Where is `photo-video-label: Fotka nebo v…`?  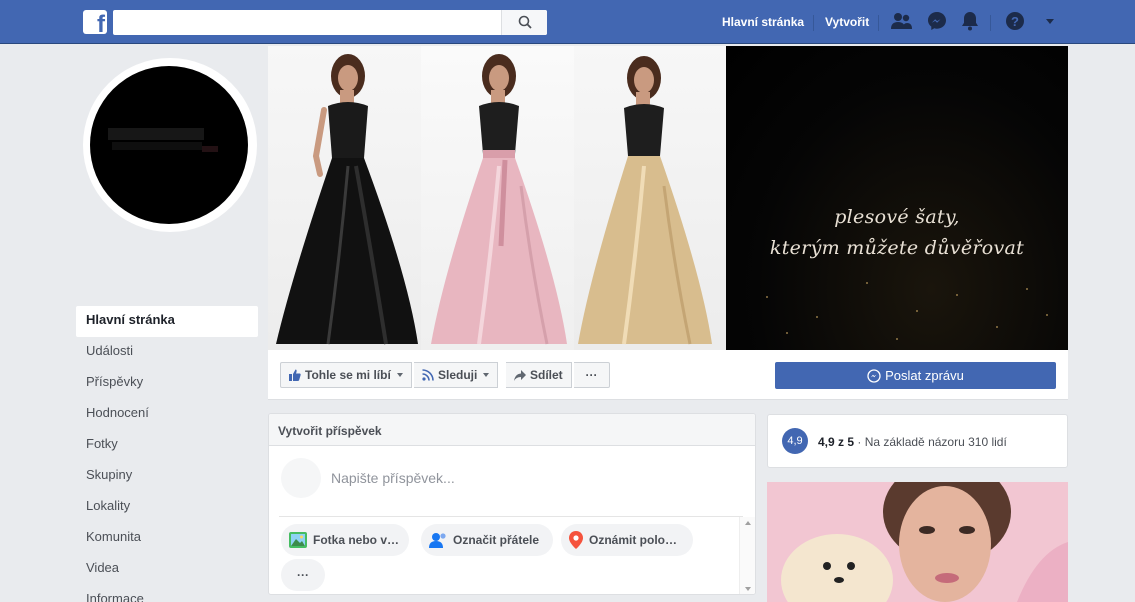
photo-video-label: Fotka nebo v… is located at coordinates (356, 540).